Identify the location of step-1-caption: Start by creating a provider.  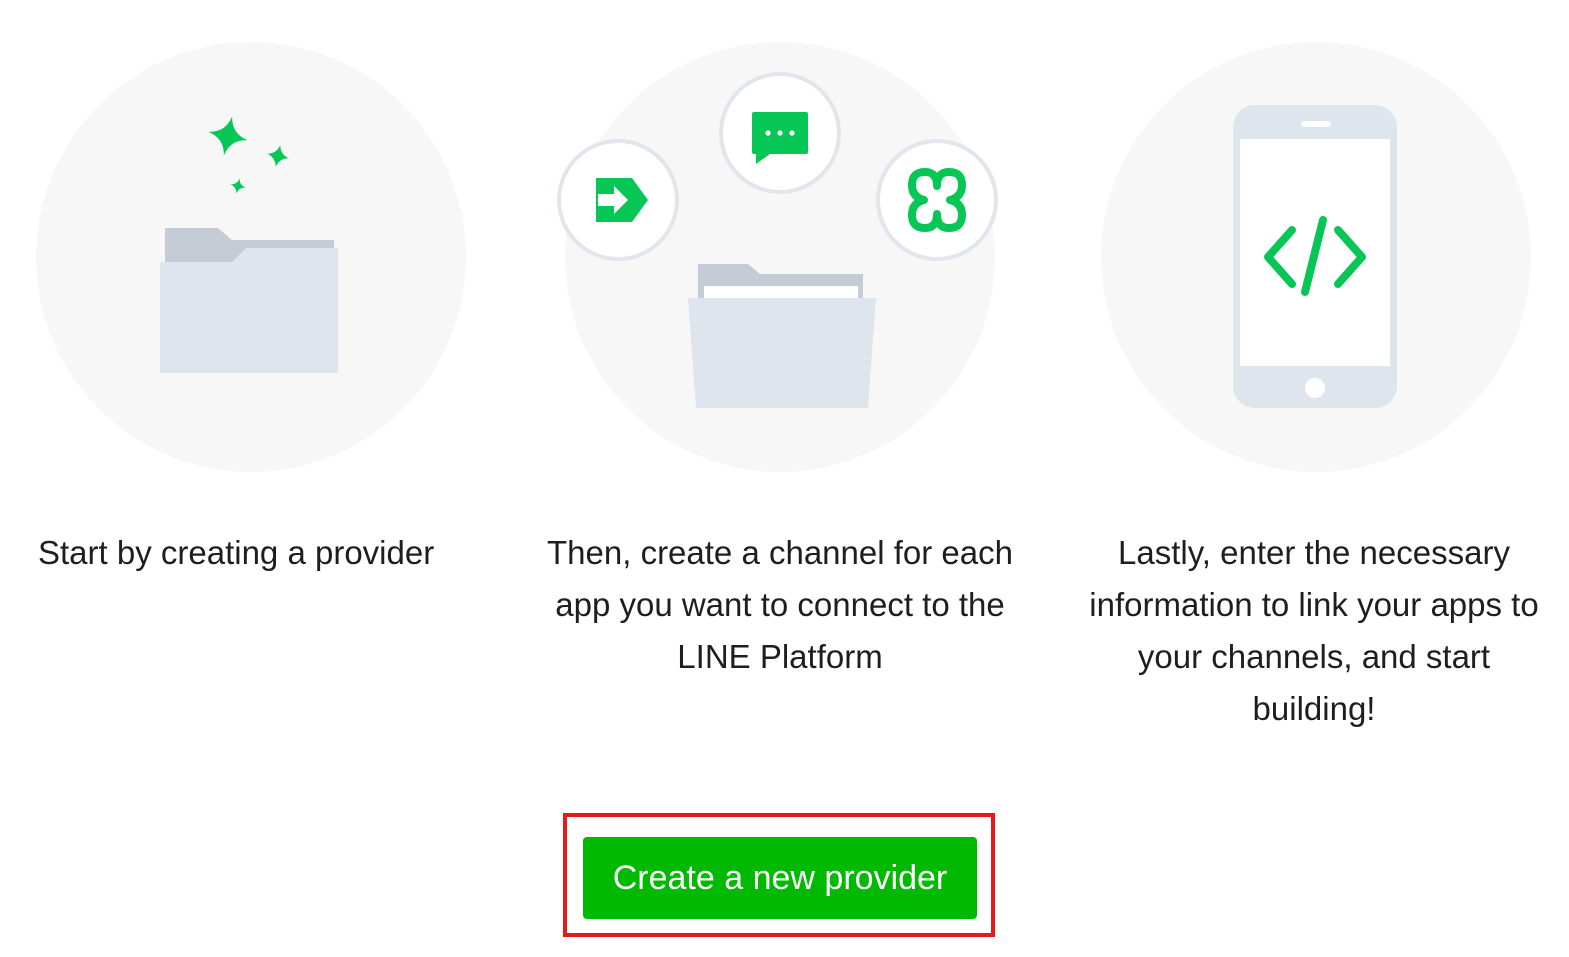
(236, 552).